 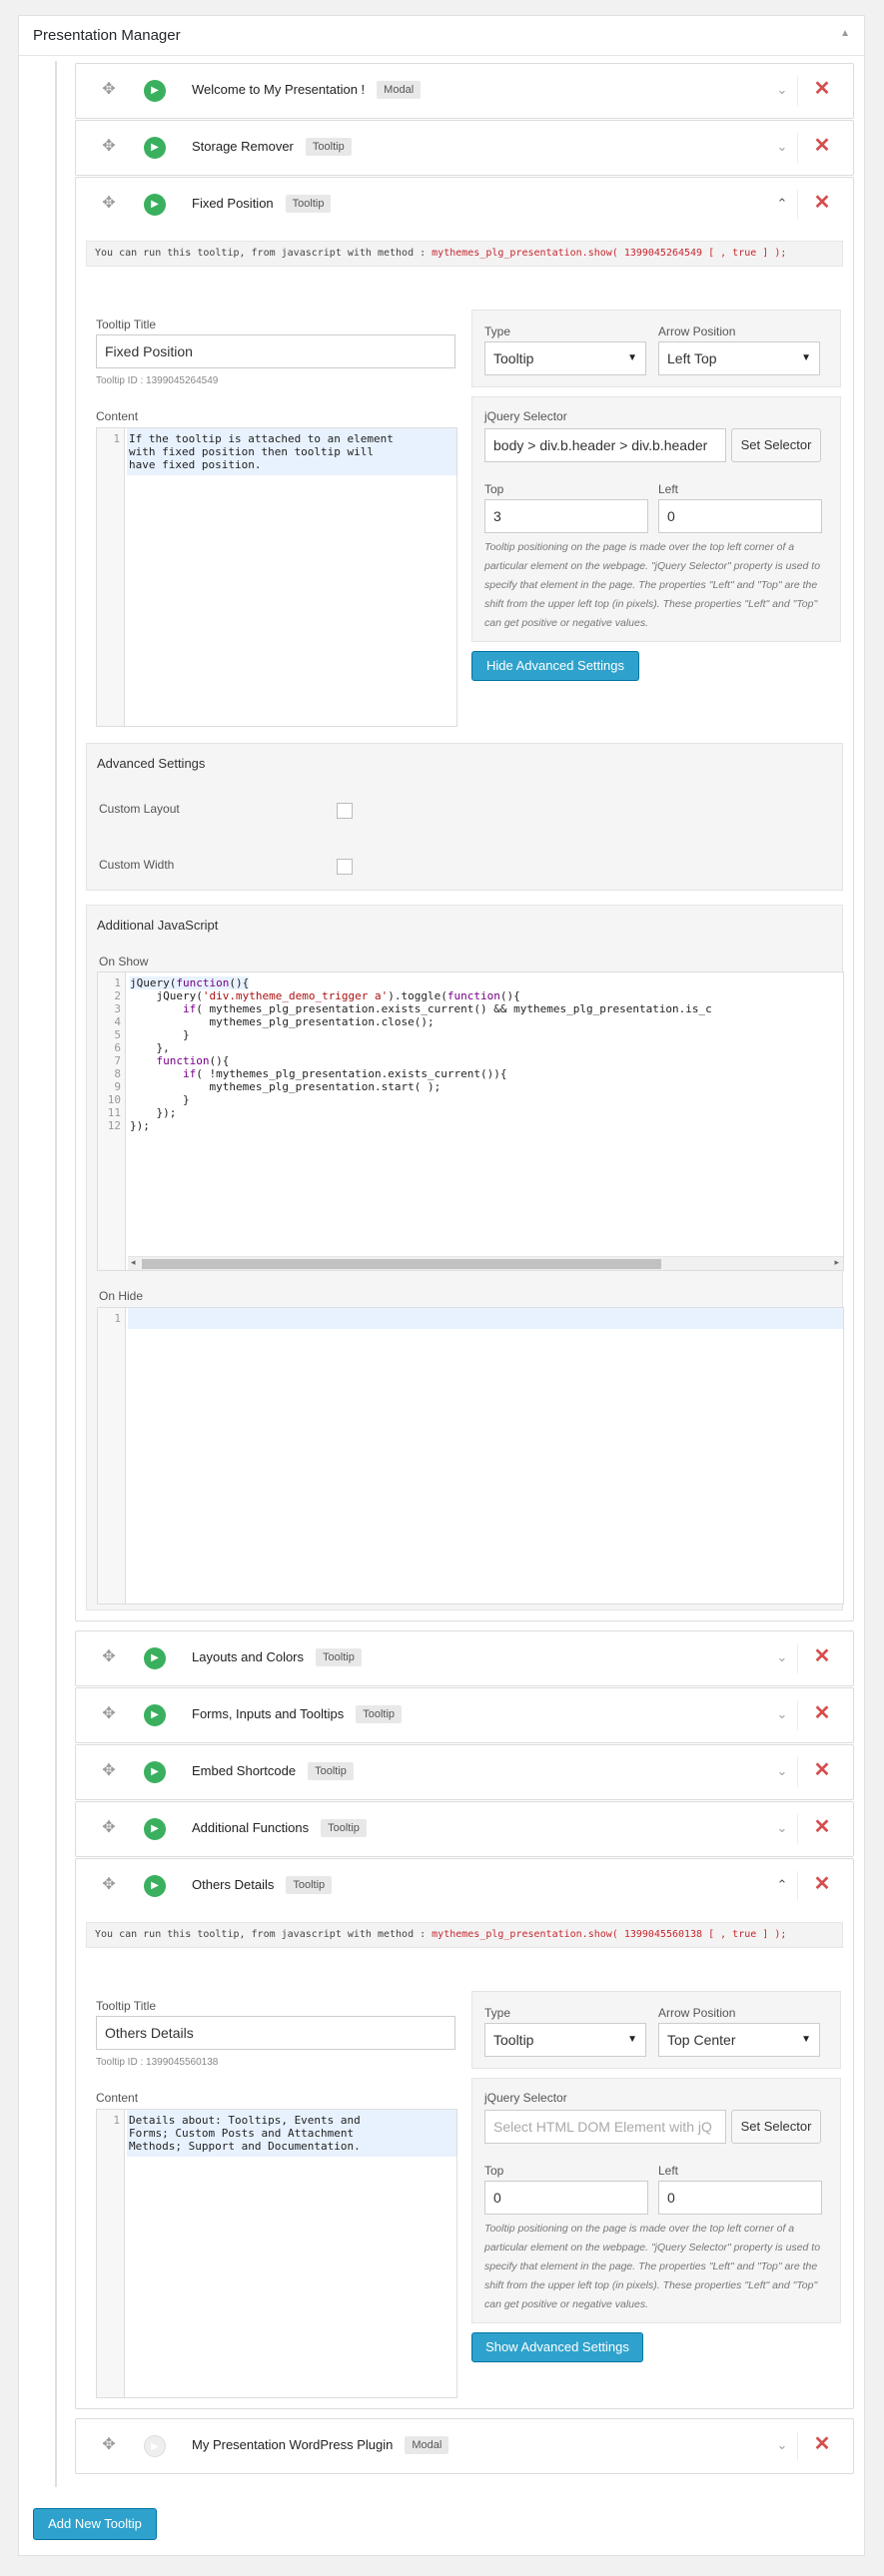 What do you see at coordinates (345, 867) in the screenshot?
I see `custom-width-checkbox` at bounding box center [345, 867].